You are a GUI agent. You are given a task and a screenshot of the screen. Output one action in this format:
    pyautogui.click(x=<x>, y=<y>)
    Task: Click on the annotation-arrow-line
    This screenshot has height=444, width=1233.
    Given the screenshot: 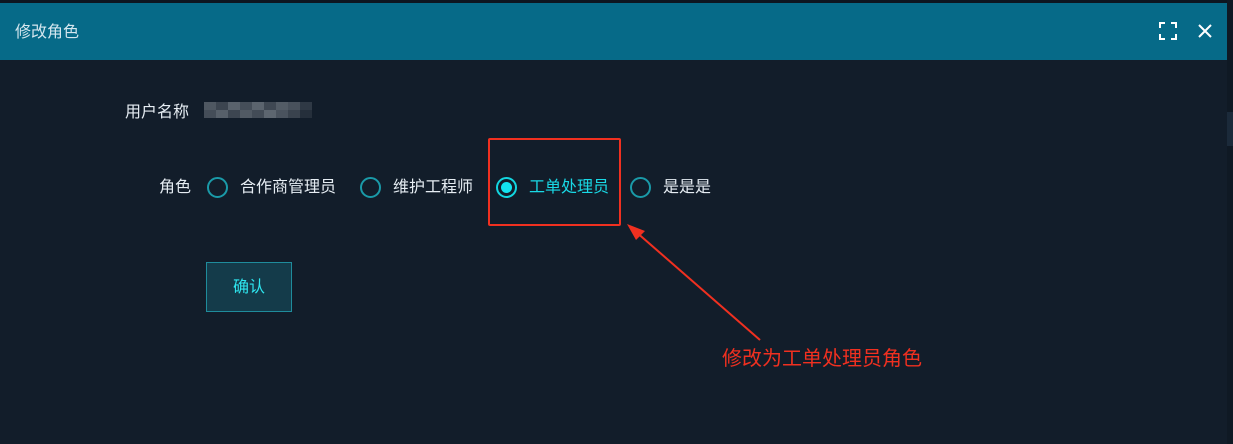 What is the action you would take?
    pyautogui.click(x=697, y=285)
    